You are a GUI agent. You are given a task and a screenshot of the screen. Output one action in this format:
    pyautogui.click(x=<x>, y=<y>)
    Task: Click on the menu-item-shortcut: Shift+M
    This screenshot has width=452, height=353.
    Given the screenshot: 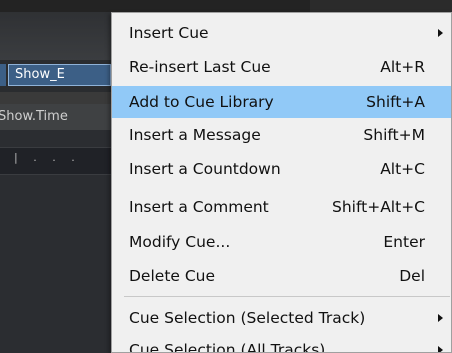 What is the action you would take?
    pyautogui.click(x=394, y=135)
    